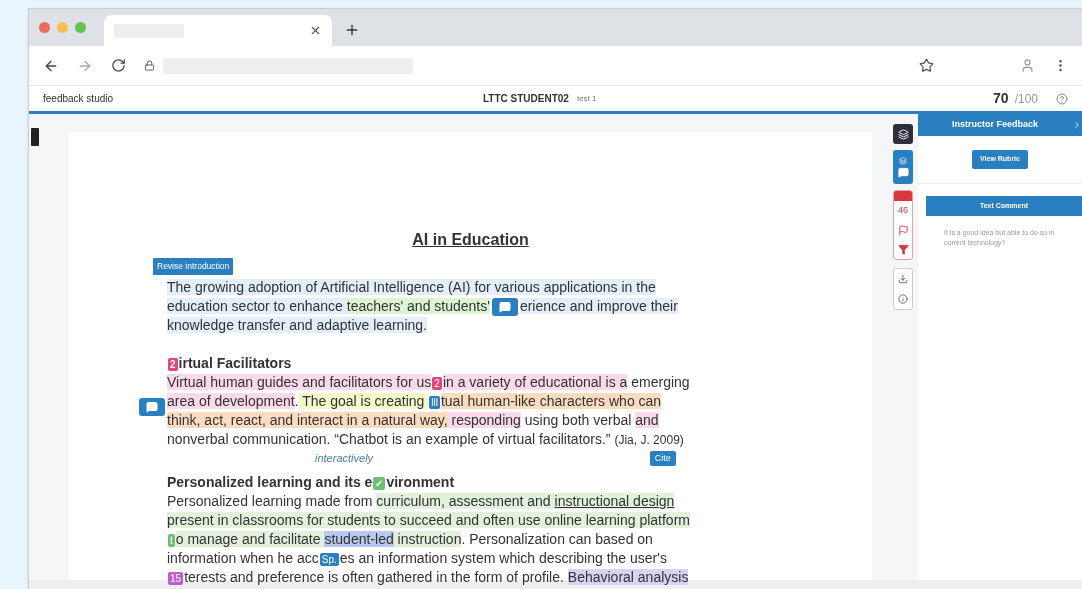 The width and height of the screenshot is (1082, 589). Describe the element at coordinates (434, 403) in the screenshot. I see `annotation-marker: lll` at that location.